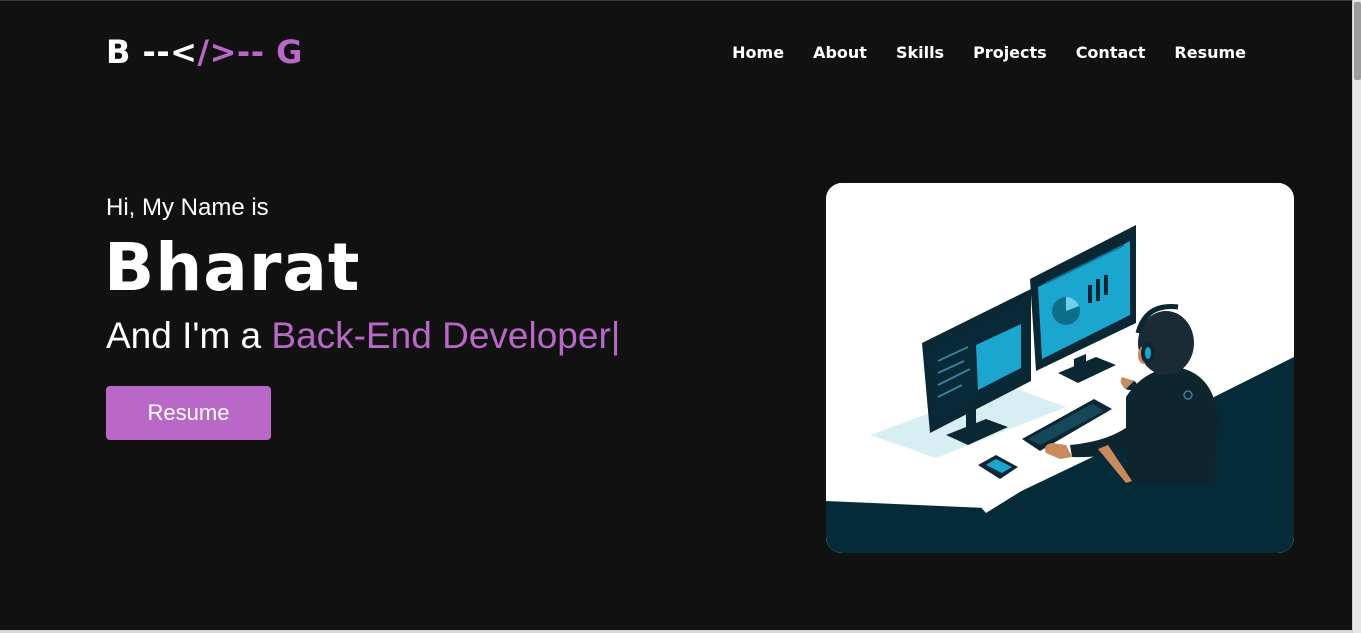 This screenshot has height=633, width=1361. What do you see at coordinates (184, 335) in the screenshot?
I see `hero-role-prefix: And I'm a` at bounding box center [184, 335].